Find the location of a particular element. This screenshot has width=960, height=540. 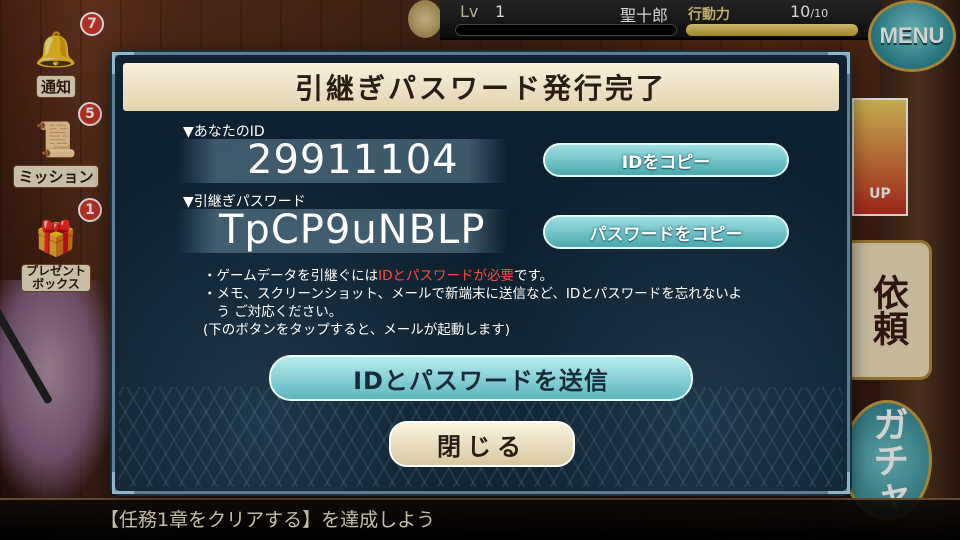

note-text: ・ゲームデータを引継ぐには is located at coordinates (291, 276).